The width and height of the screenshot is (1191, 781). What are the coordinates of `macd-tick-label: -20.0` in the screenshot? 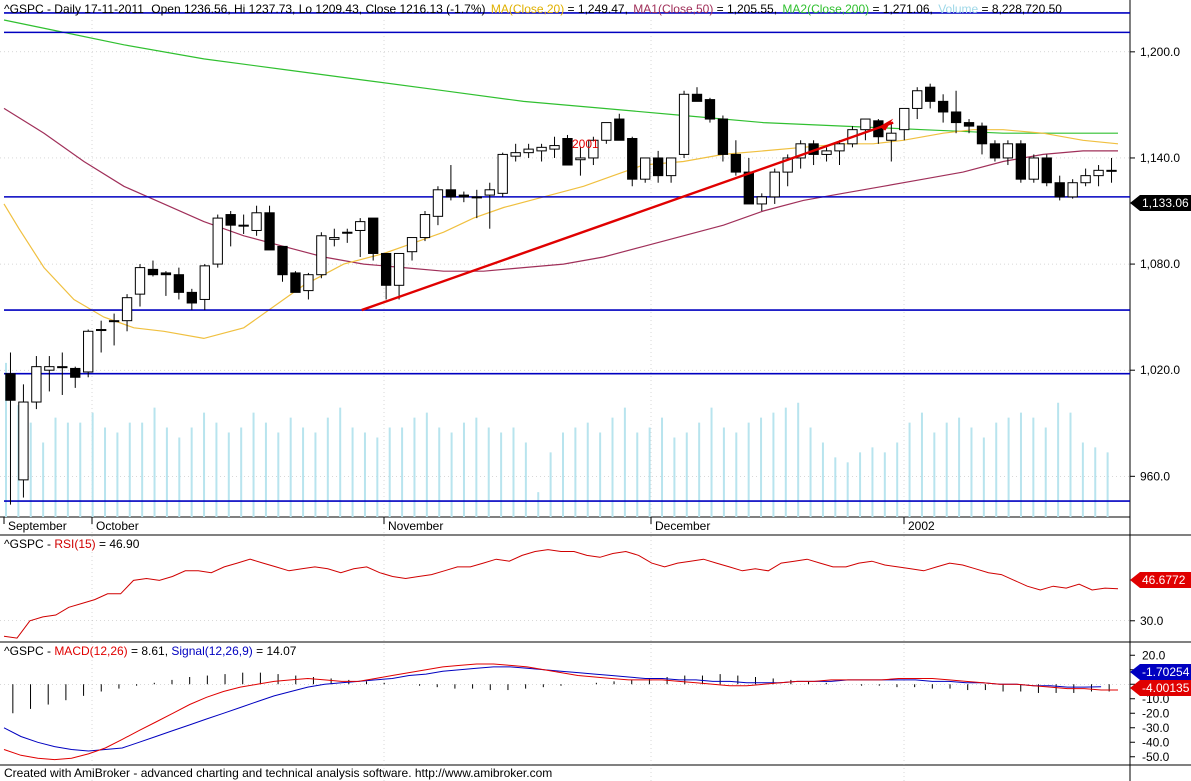 It's located at (1156, 713).